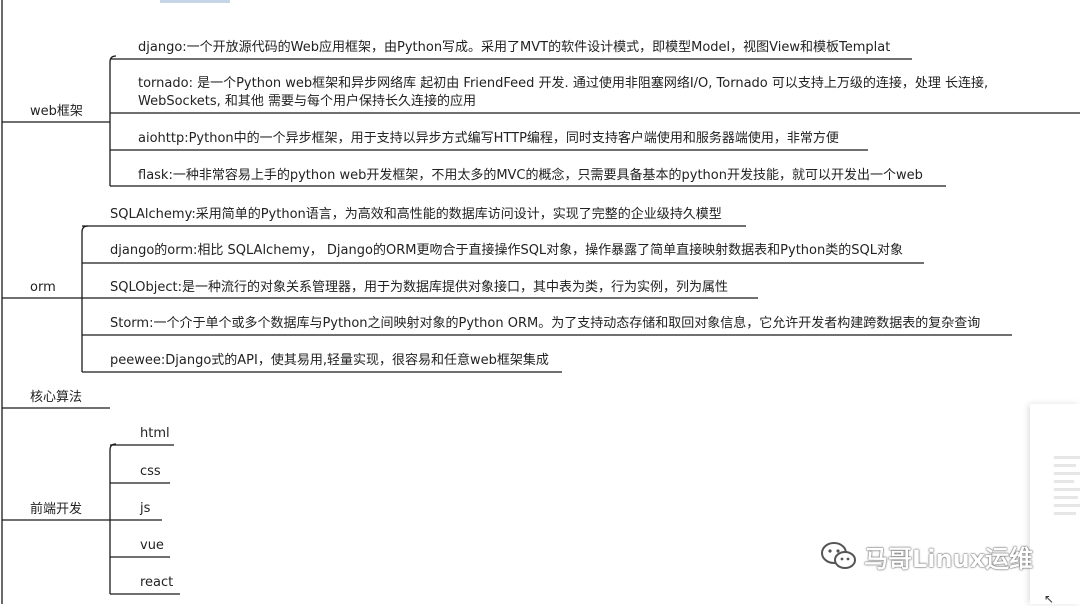 The width and height of the screenshot is (1080, 606). Describe the element at coordinates (43, 288) in the screenshot. I see `category-orm: orm` at that location.